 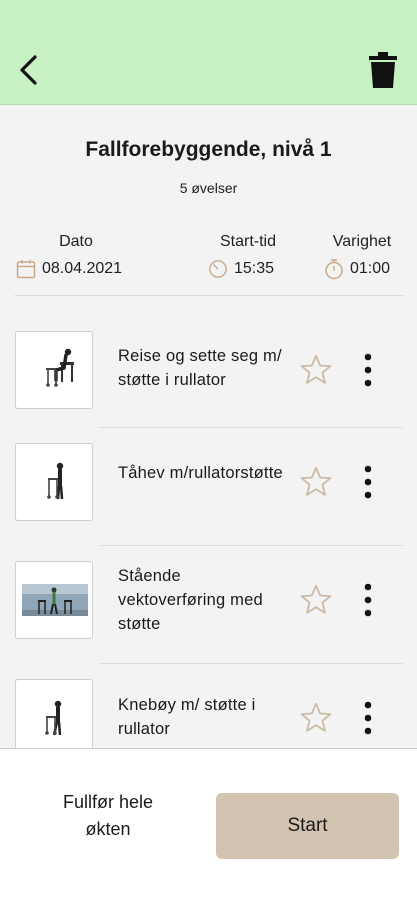 What do you see at coordinates (204, 600) in the screenshot?
I see `exercise-name: Stående vektoverføring med støtte` at bounding box center [204, 600].